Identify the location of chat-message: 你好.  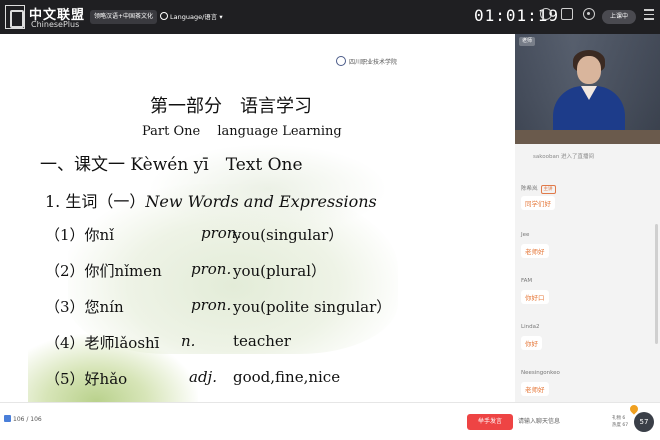
(531, 343).